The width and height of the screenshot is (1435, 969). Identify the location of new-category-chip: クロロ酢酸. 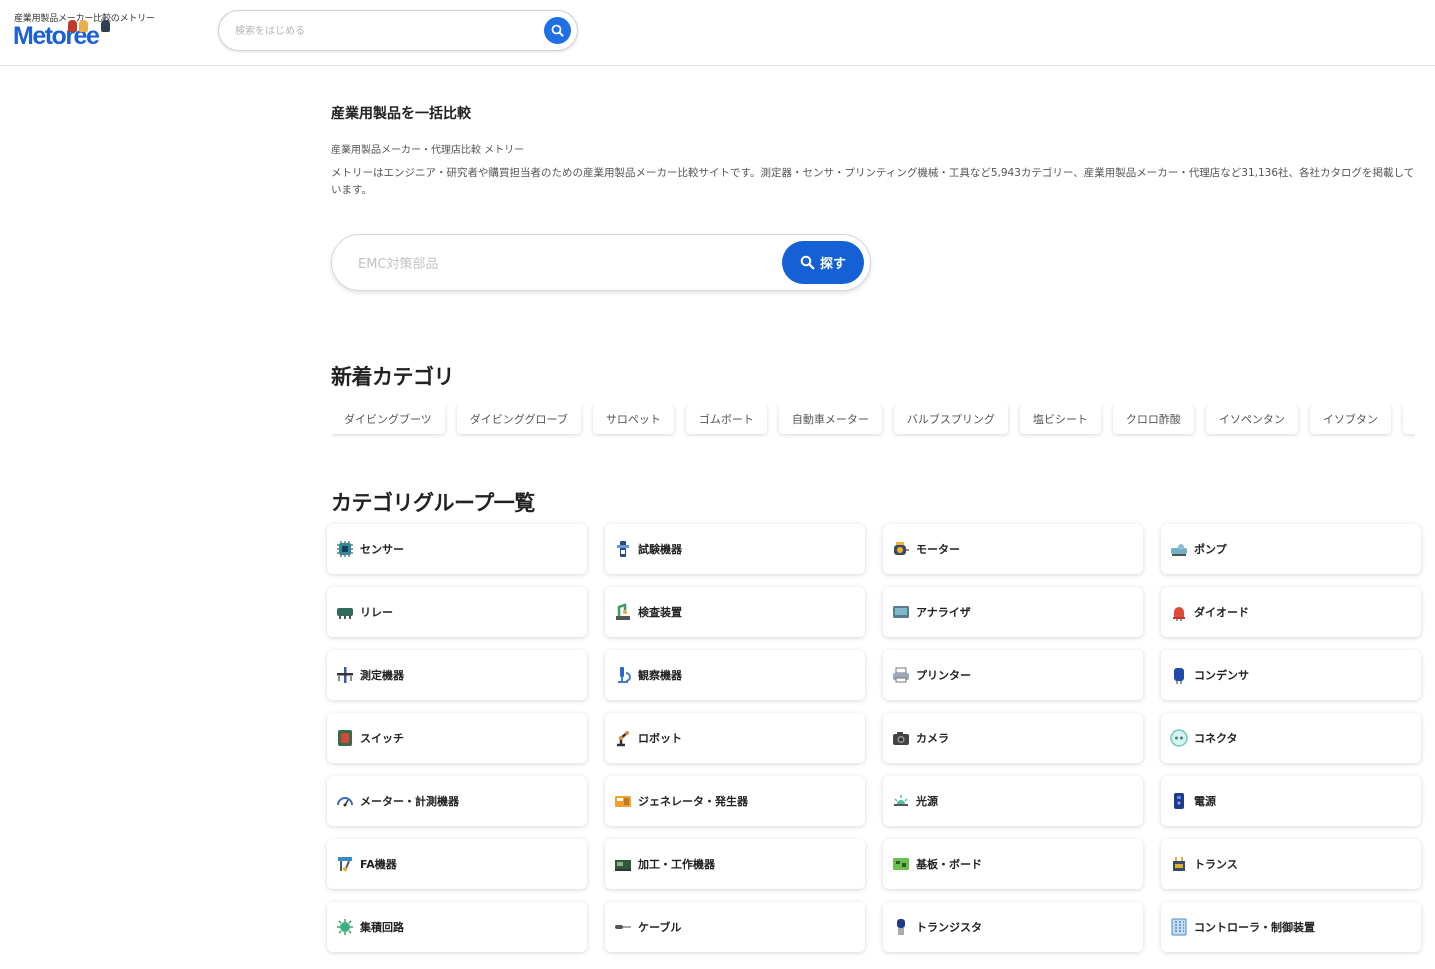
(1153, 419).